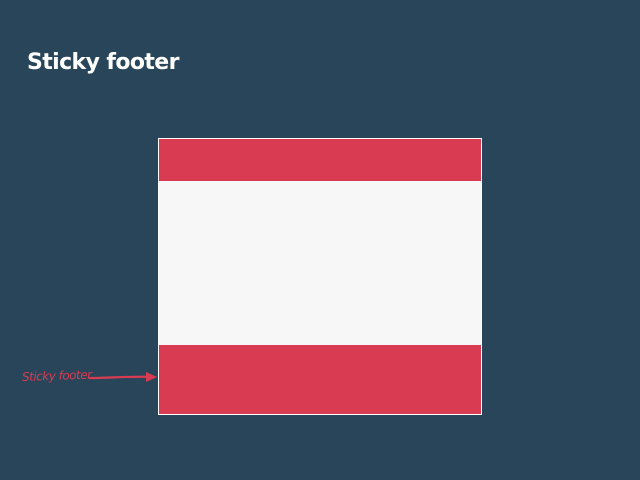  I want to click on slide-title: Sticky footer, so click(103, 62).